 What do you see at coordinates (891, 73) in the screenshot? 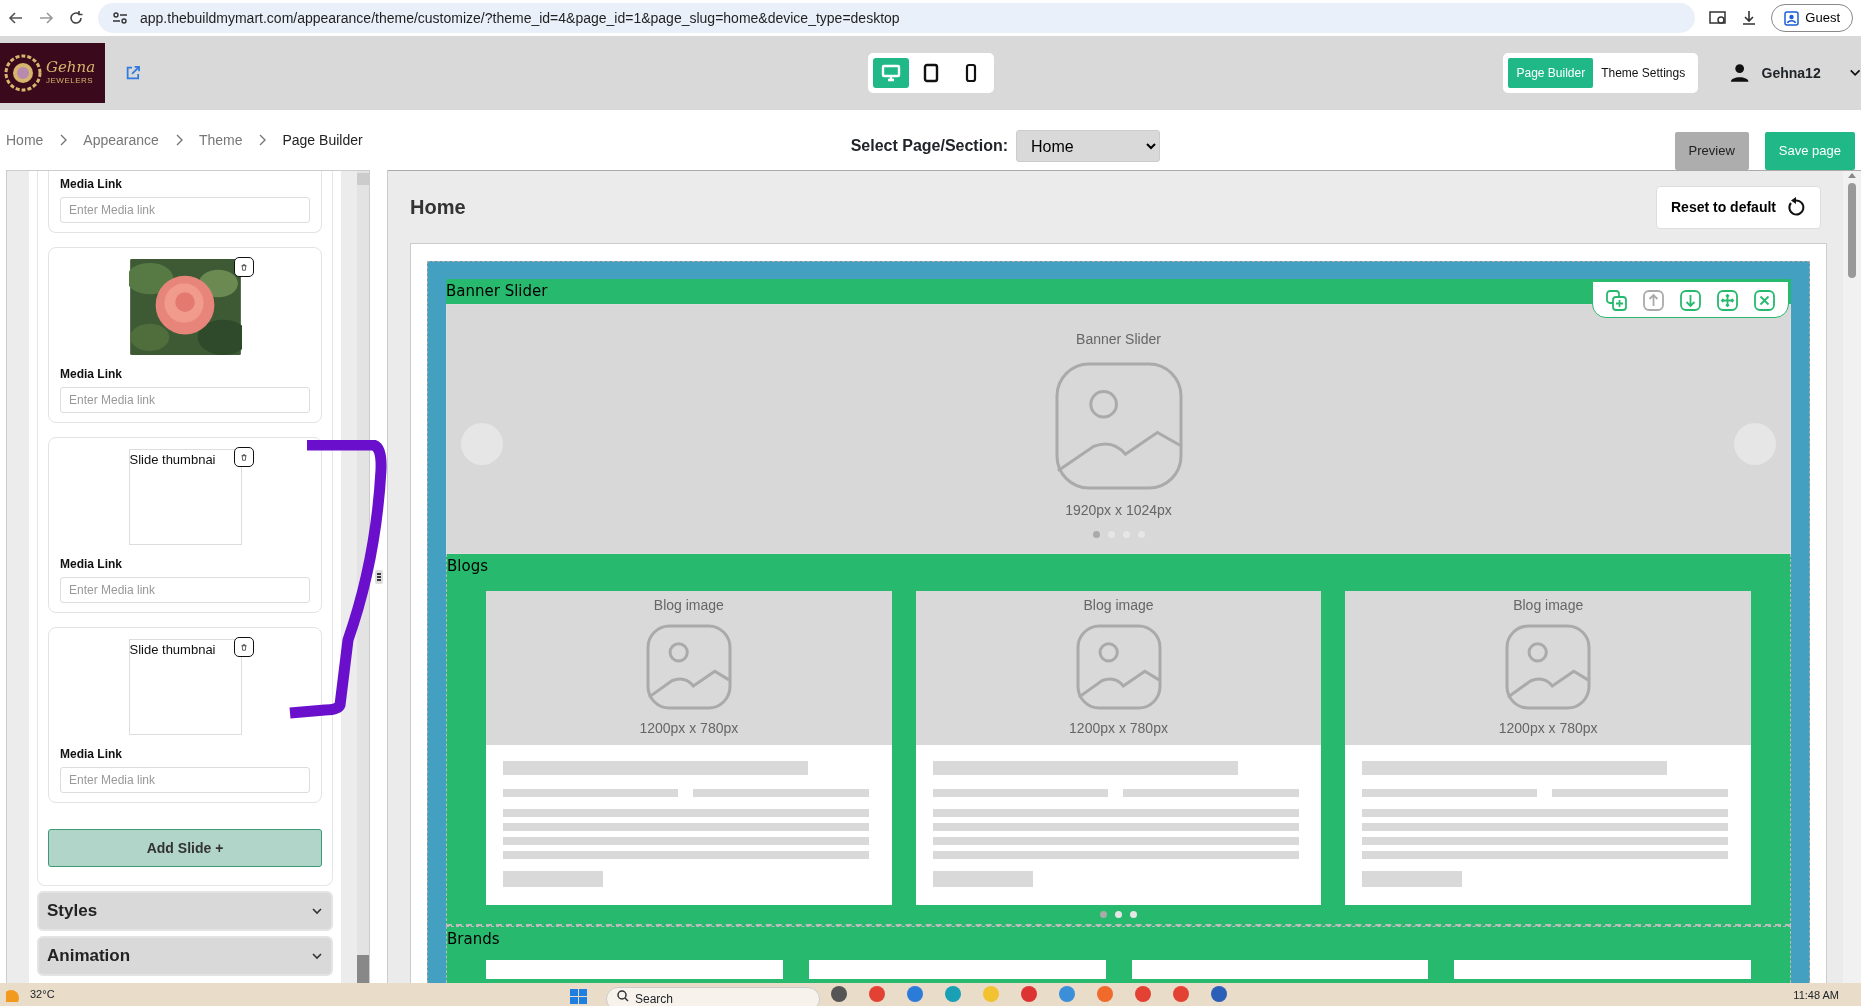
I see `desktop-icon` at bounding box center [891, 73].